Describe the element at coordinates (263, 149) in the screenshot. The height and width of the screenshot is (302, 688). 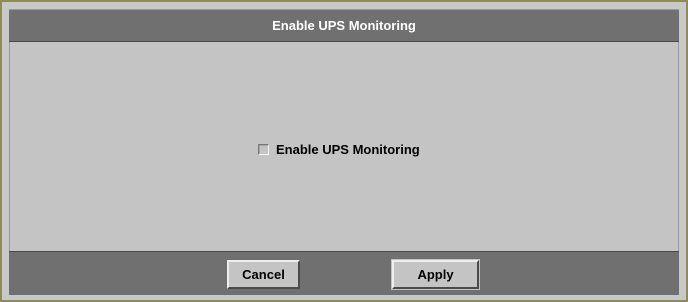
I see `enable-ups-checkbox` at that location.